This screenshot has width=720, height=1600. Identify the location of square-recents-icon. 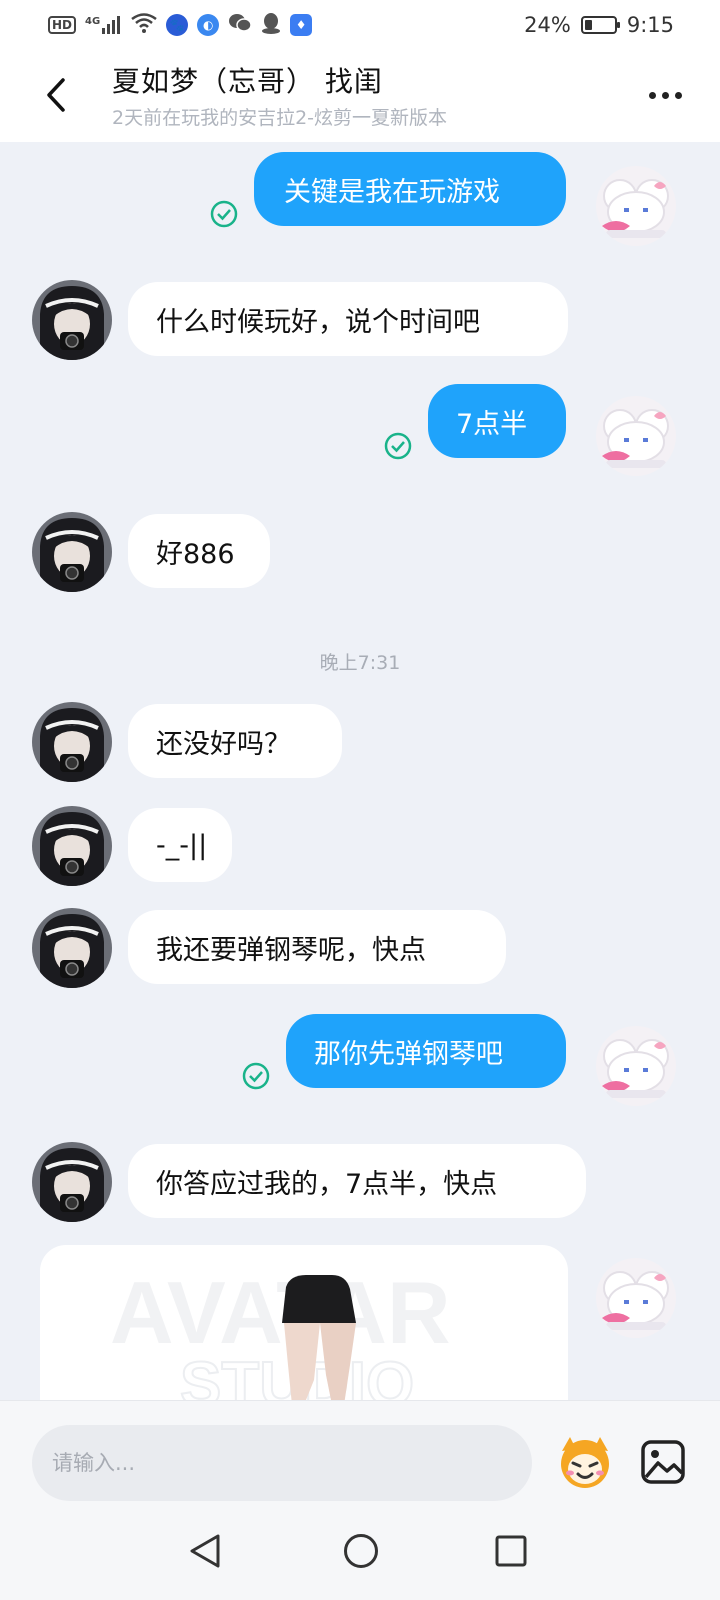
(511, 1551).